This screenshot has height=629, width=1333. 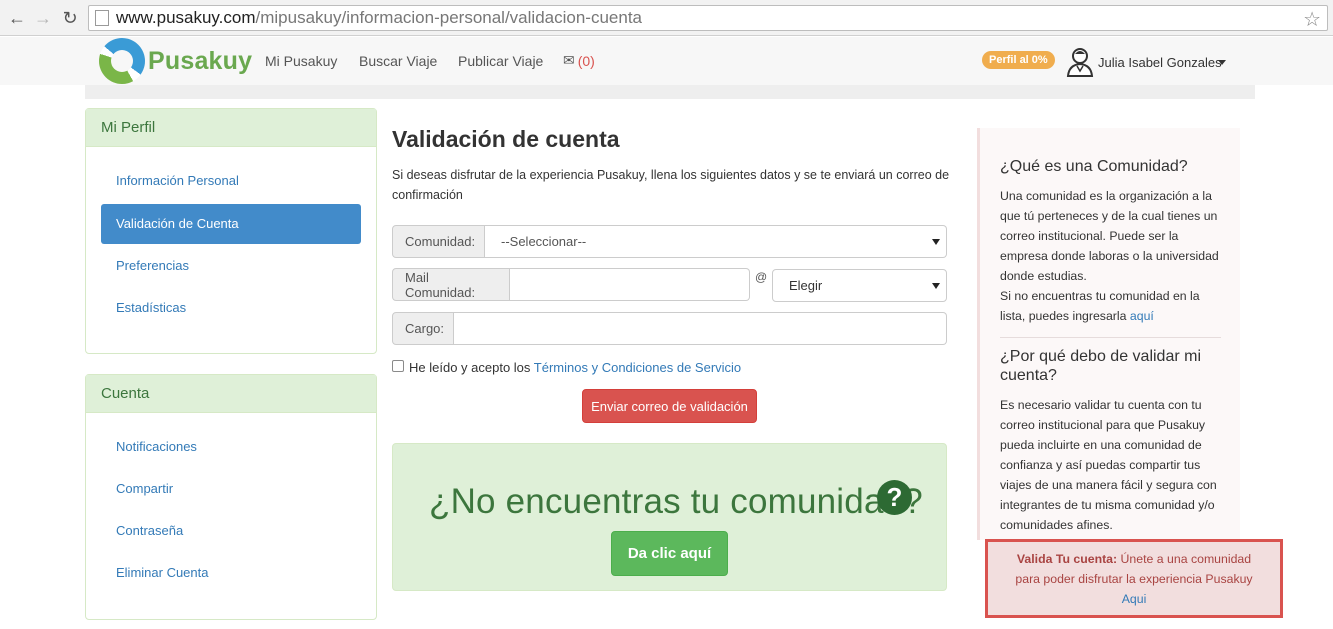 What do you see at coordinates (676, 501) in the screenshot?
I see `community-heading: ¿No encuentras tu comunidad?` at bounding box center [676, 501].